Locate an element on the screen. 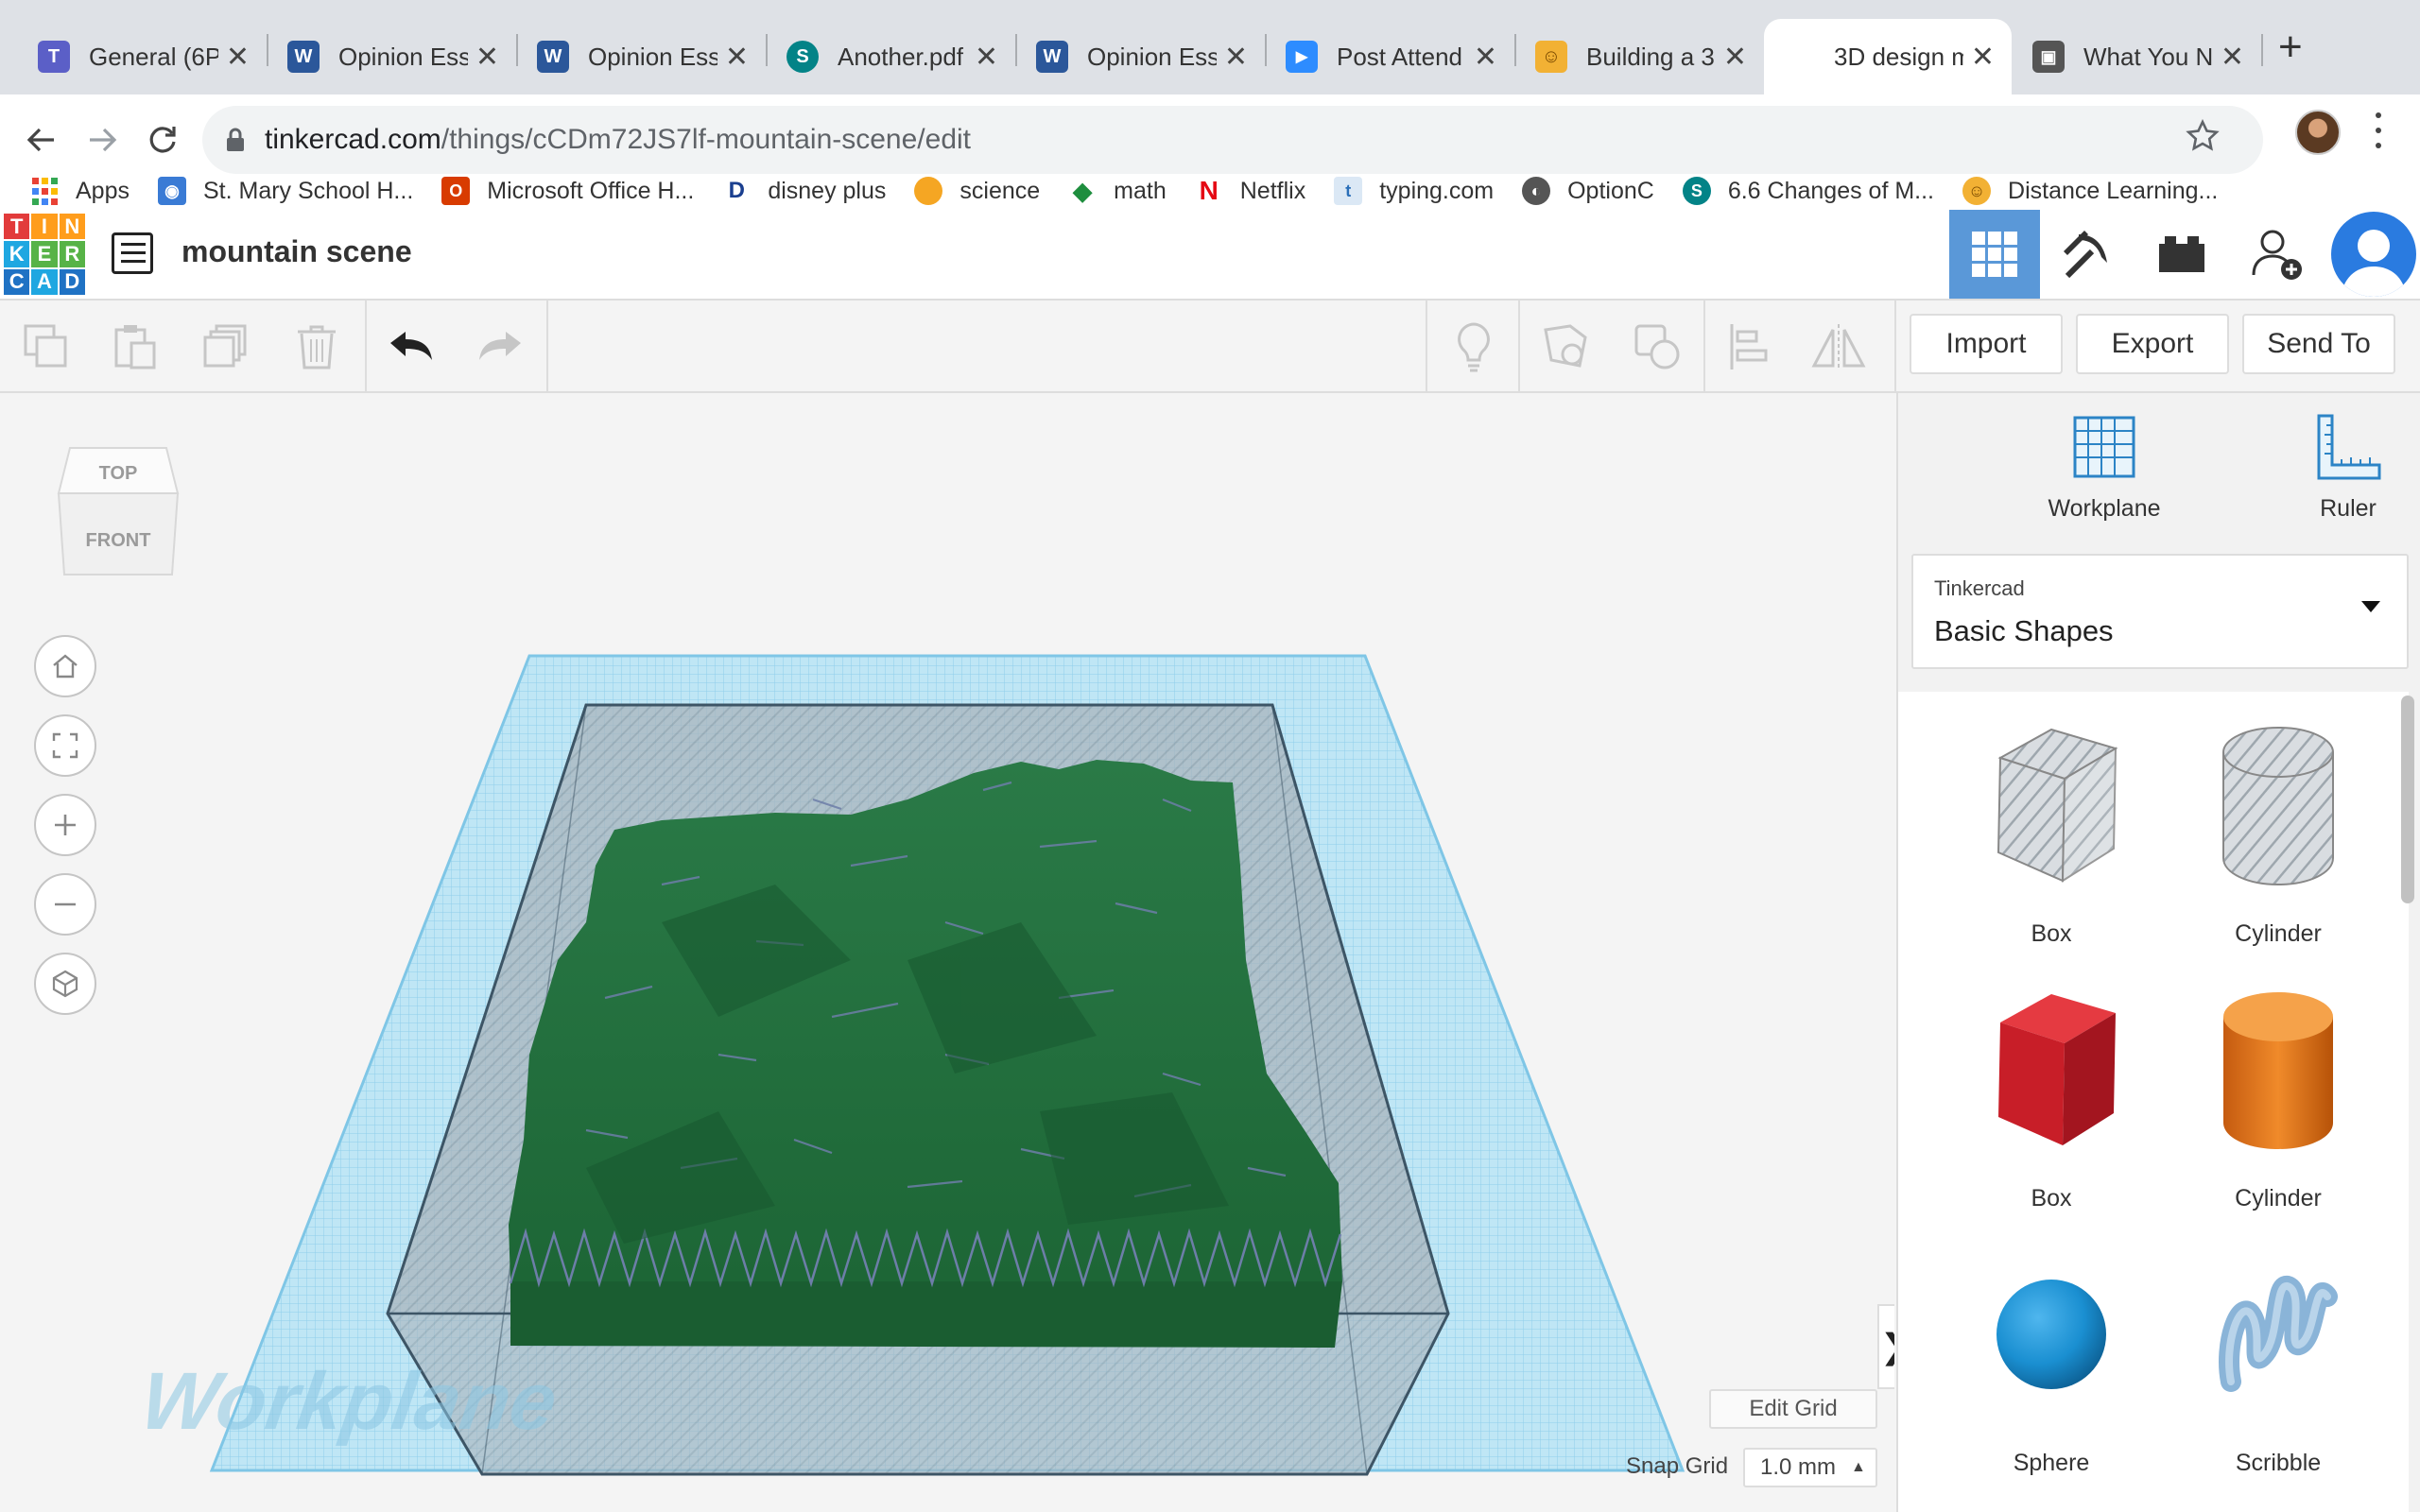 The width and height of the screenshot is (2420, 1512). science-icon is located at coordinates (928, 191).